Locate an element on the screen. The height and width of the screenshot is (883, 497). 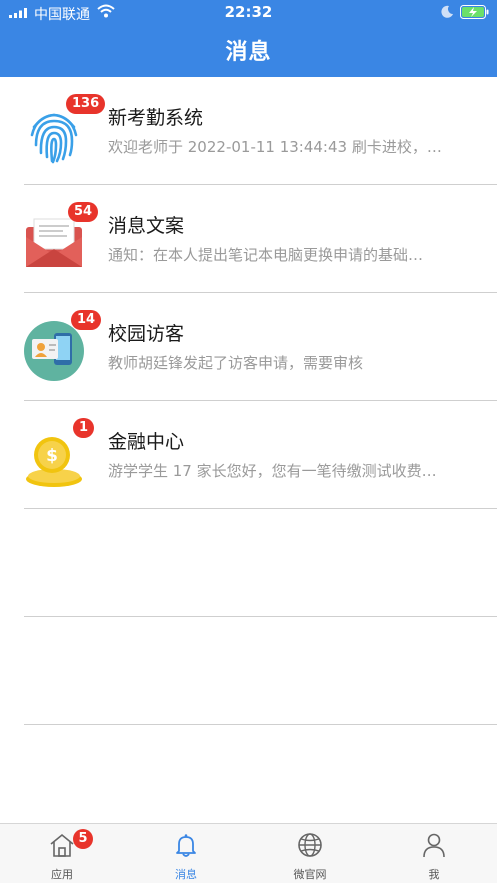
home-icon is located at coordinates (62, 845).